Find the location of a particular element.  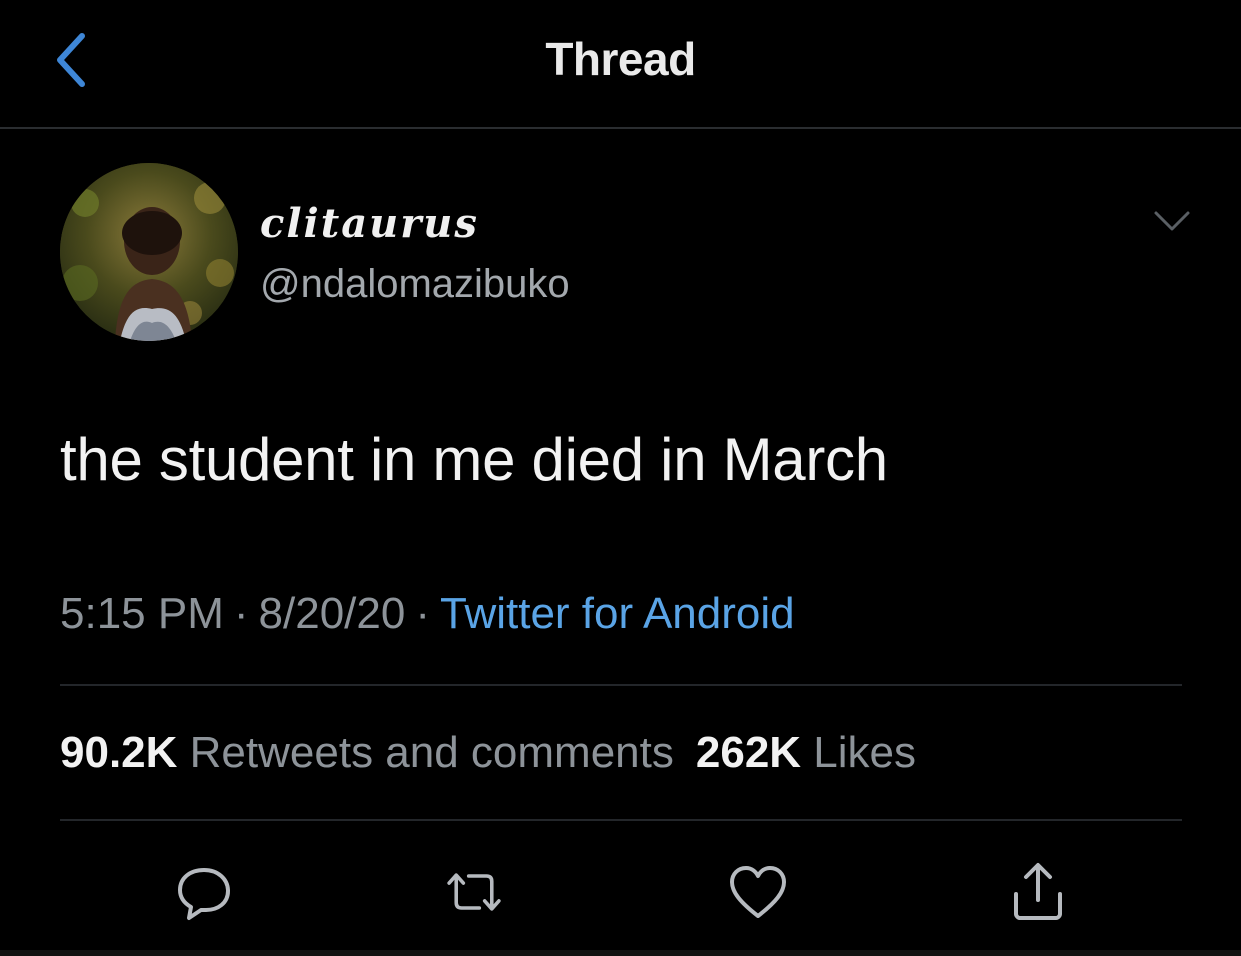

more-options-button is located at coordinates (1172, 221).